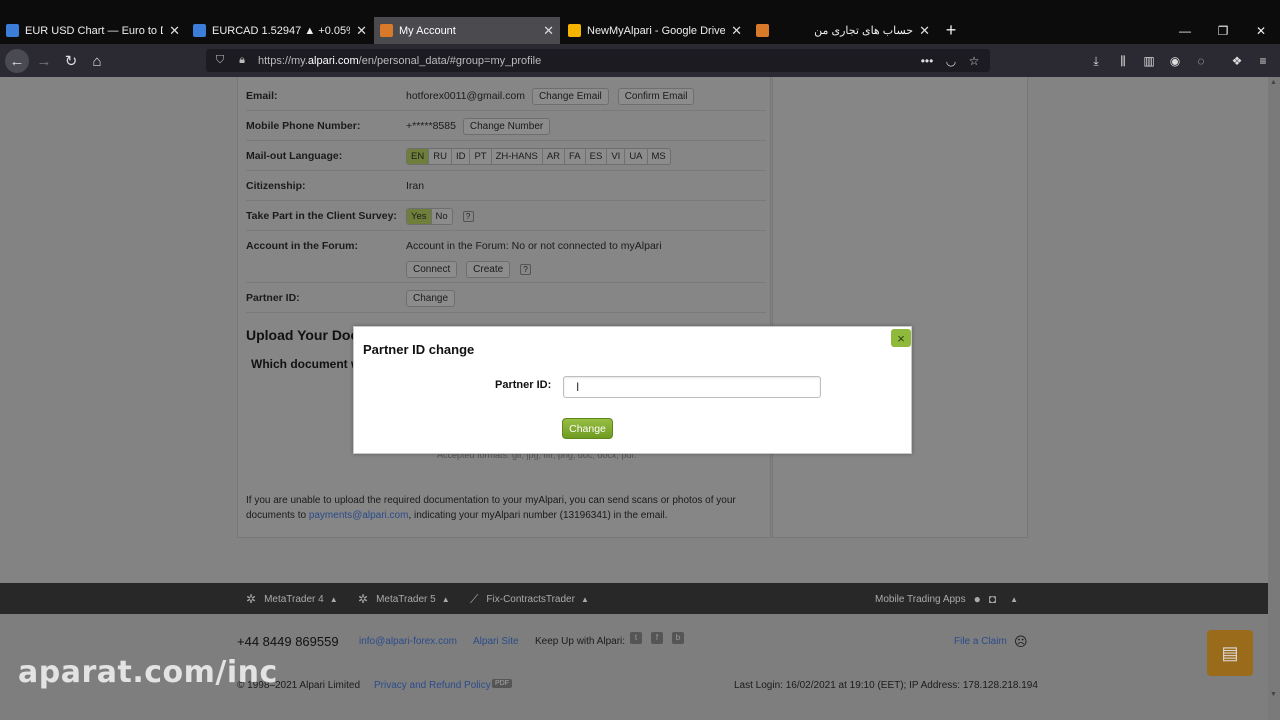 The width and height of the screenshot is (1280, 720). I want to click on modal-close-button: ×, so click(901, 338).